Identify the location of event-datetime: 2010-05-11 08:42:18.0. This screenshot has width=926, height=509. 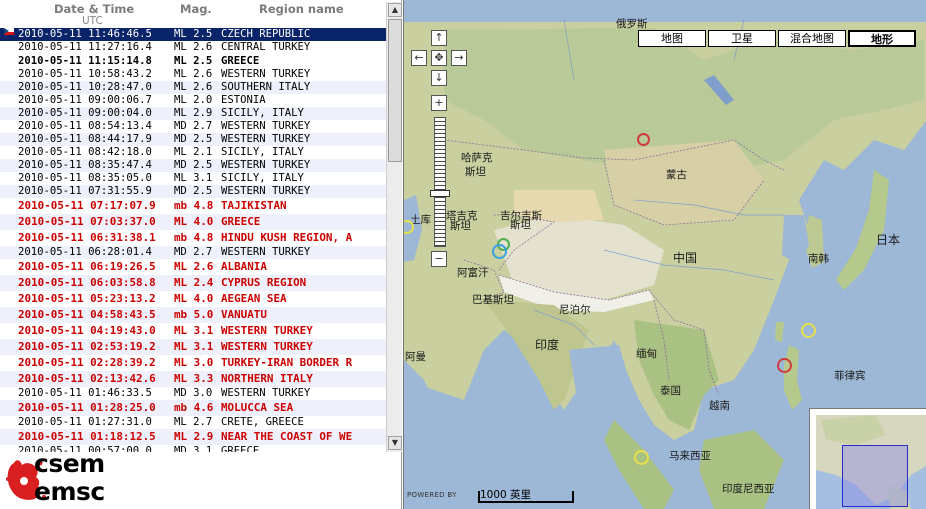
(85, 152).